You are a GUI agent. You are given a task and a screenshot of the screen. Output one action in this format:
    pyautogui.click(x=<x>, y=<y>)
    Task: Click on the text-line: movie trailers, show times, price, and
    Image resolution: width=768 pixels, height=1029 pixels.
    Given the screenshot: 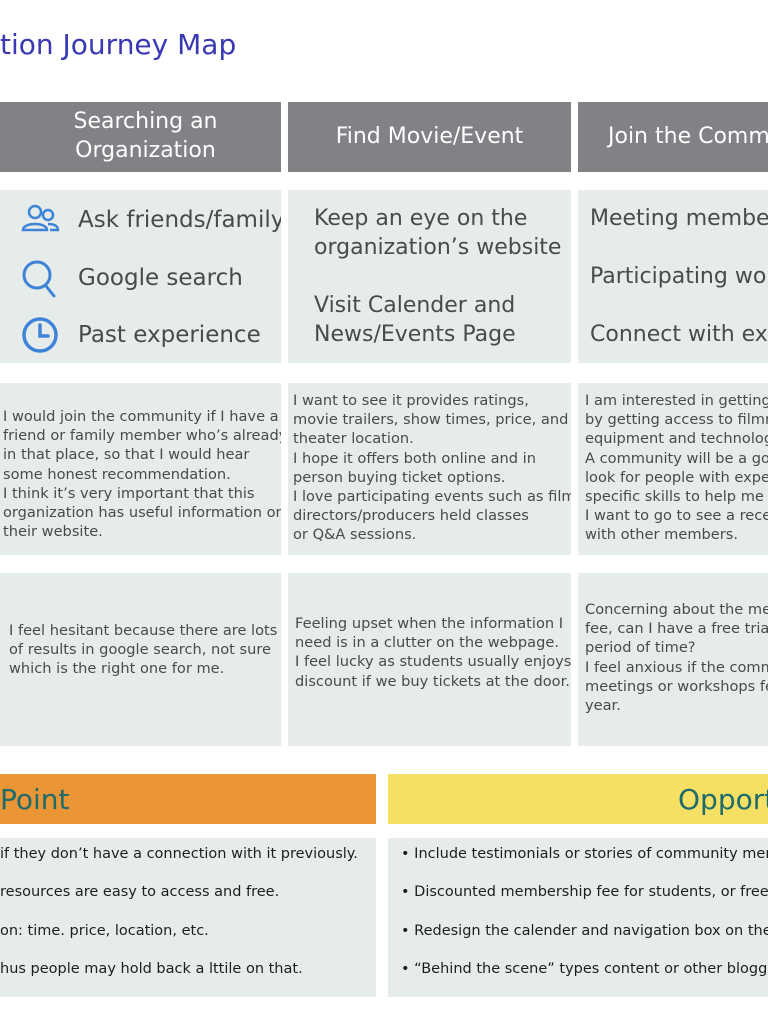 What is the action you would take?
    pyautogui.click(x=431, y=420)
    